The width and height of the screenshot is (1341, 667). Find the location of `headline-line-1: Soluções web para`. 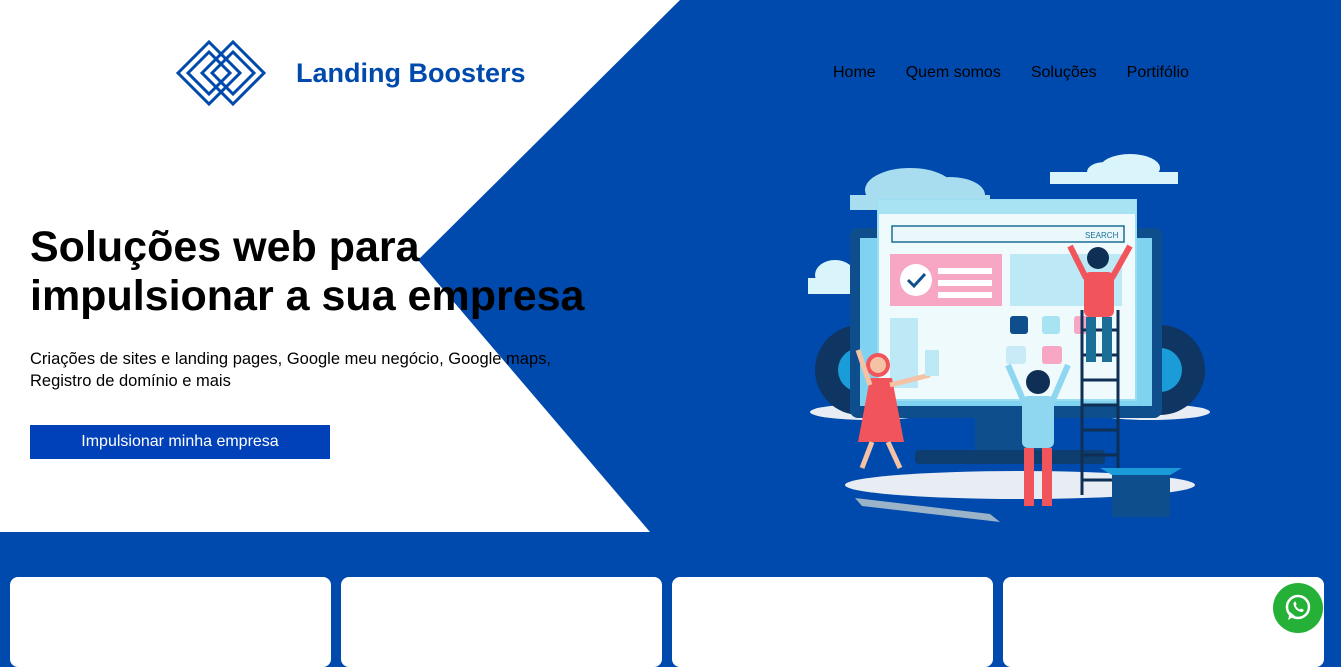

headline-line-1: Soluções web para is located at coordinates (225, 247).